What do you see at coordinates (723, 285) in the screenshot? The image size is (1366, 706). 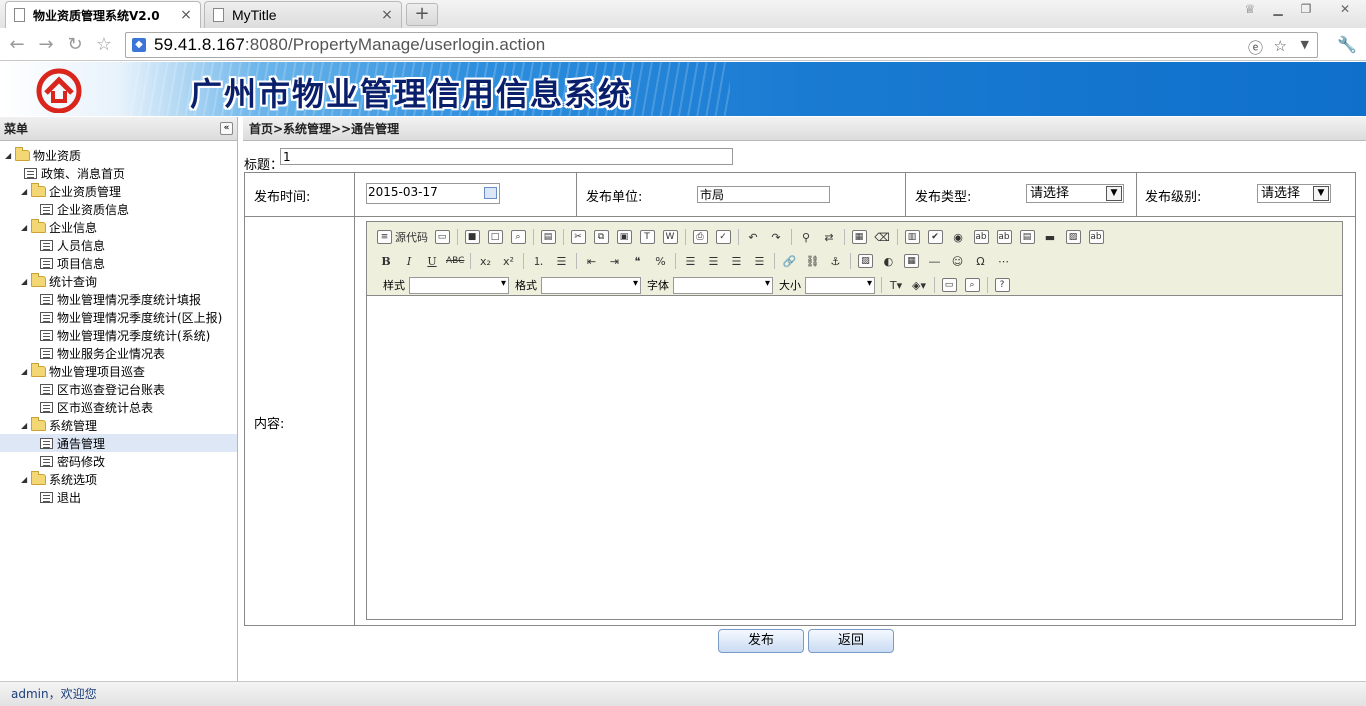 I see `font-select` at bounding box center [723, 285].